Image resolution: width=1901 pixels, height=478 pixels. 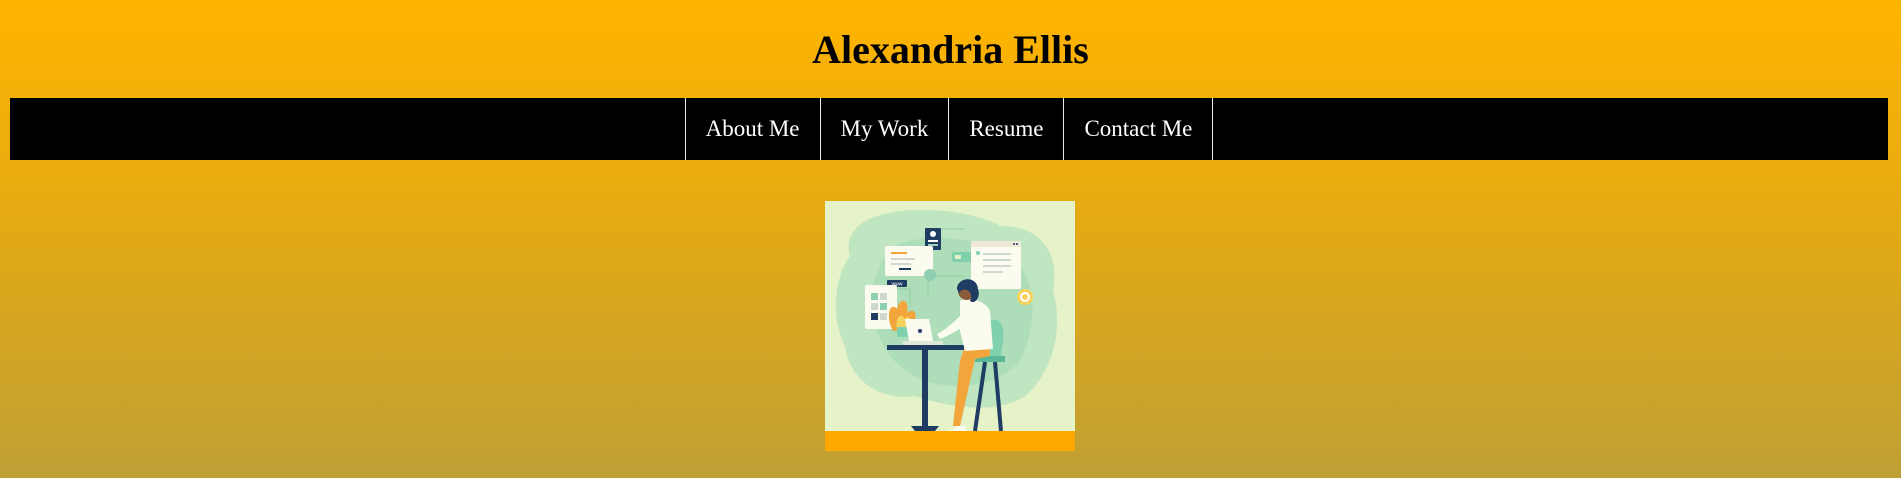 What do you see at coordinates (1007, 129) in the screenshot?
I see `nav-item-resume: Resume` at bounding box center [1007, 129].